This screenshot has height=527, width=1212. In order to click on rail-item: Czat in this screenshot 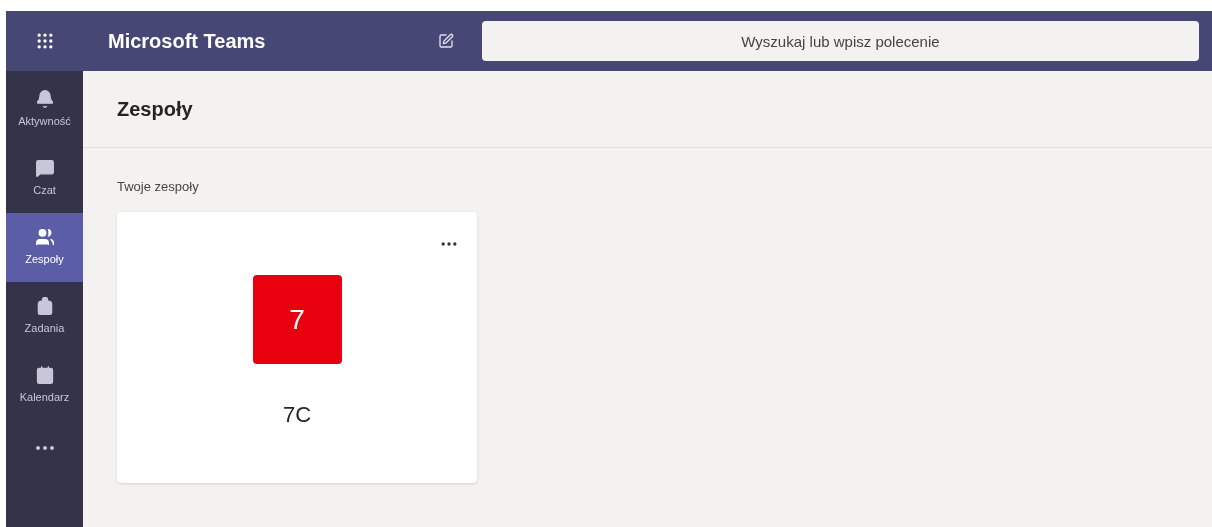, I will do `click(44, 178)`.